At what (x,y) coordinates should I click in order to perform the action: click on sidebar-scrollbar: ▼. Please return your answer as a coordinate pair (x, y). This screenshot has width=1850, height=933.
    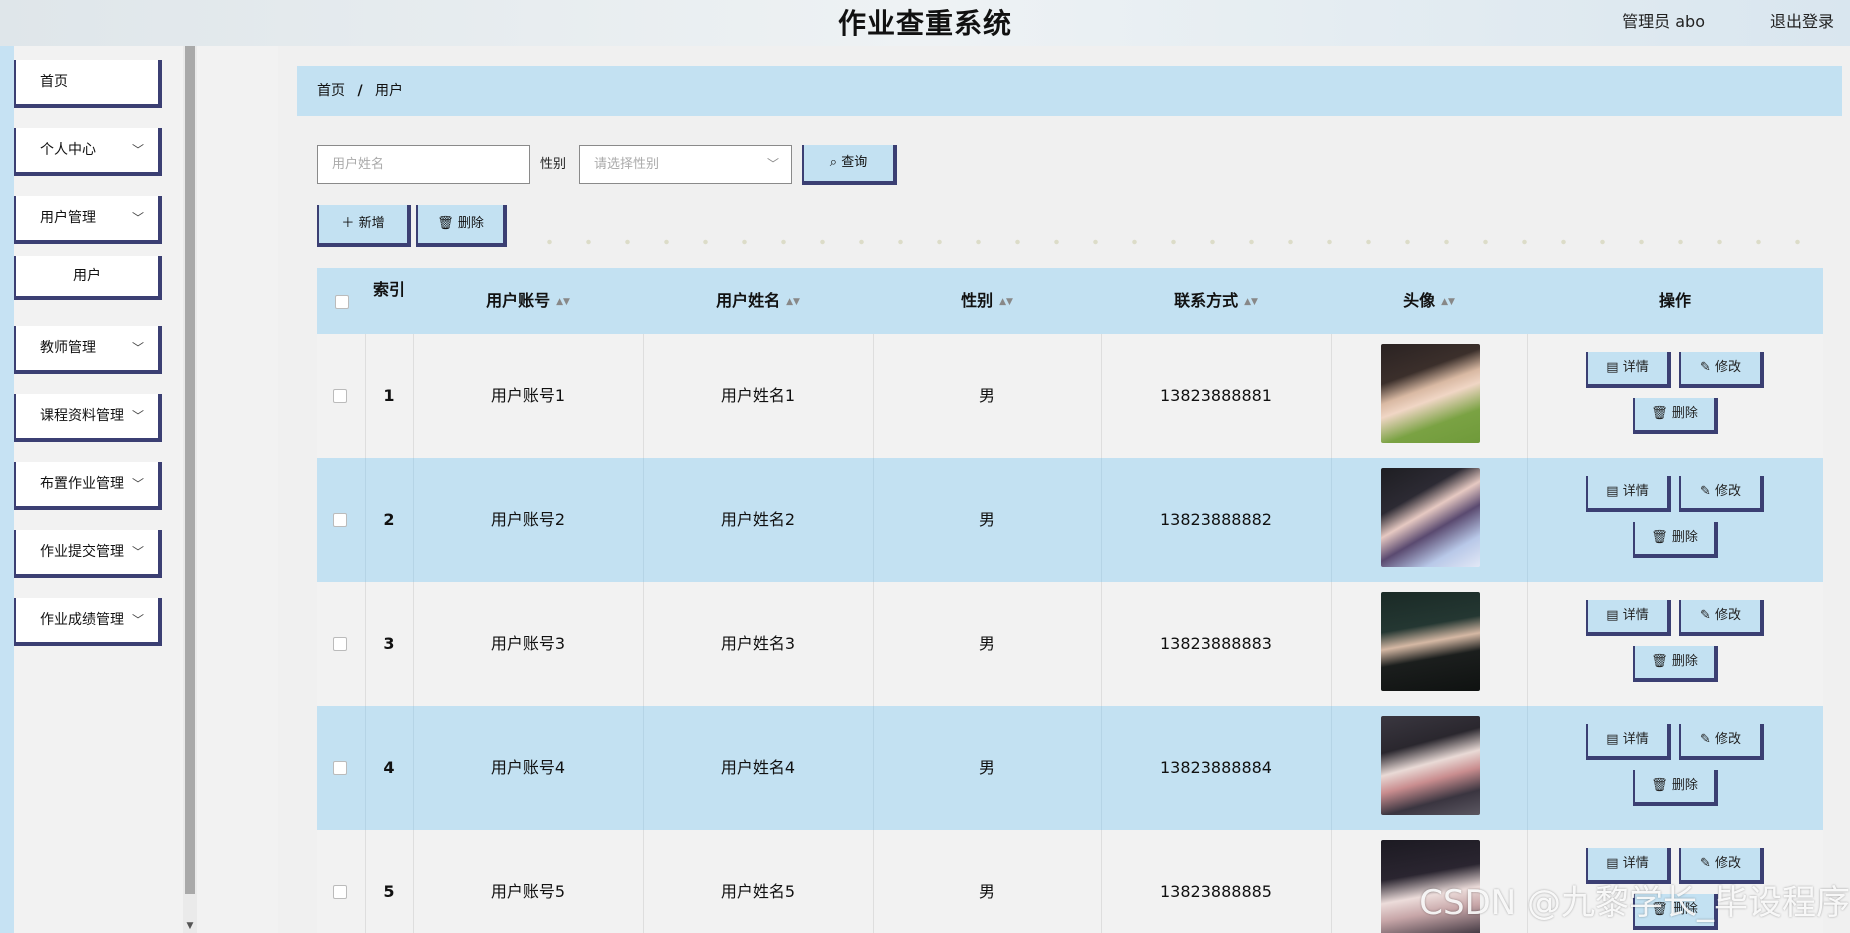
    Looking at the image, I should click on (190, 489).